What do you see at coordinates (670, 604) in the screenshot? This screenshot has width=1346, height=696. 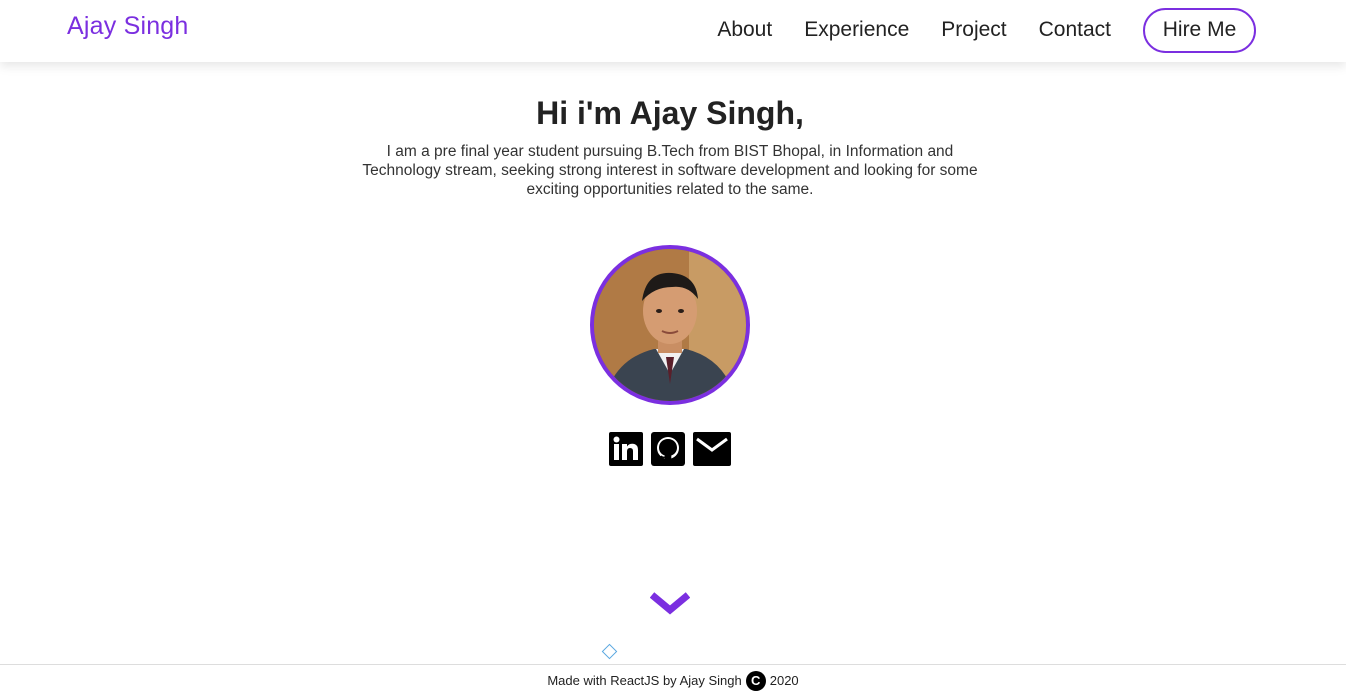 I see `scroll-down-chevron-icon` at bounding box center [670, 604].